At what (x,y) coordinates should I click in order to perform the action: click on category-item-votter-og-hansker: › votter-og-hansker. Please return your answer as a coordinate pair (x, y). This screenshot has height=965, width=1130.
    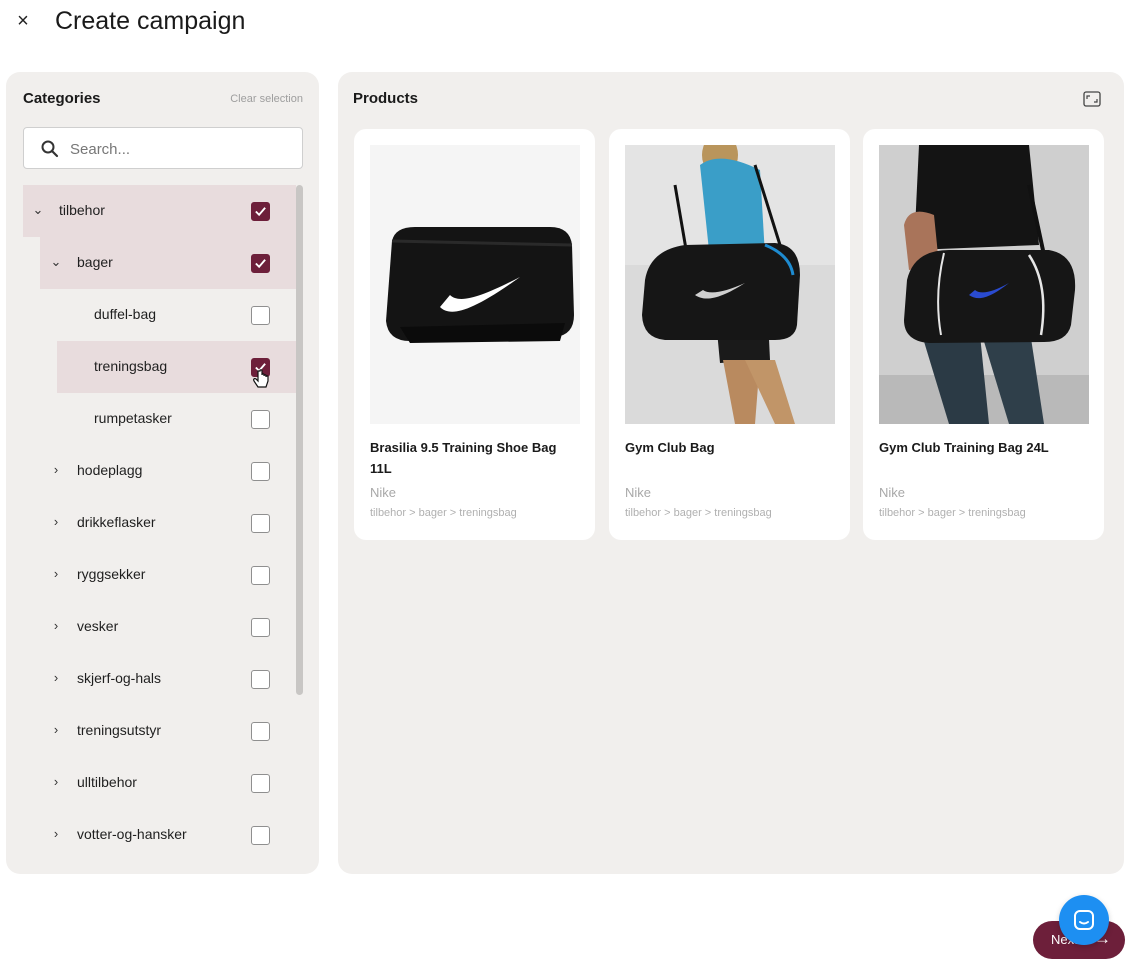
    Looking at the image, I should click on (151, 835).